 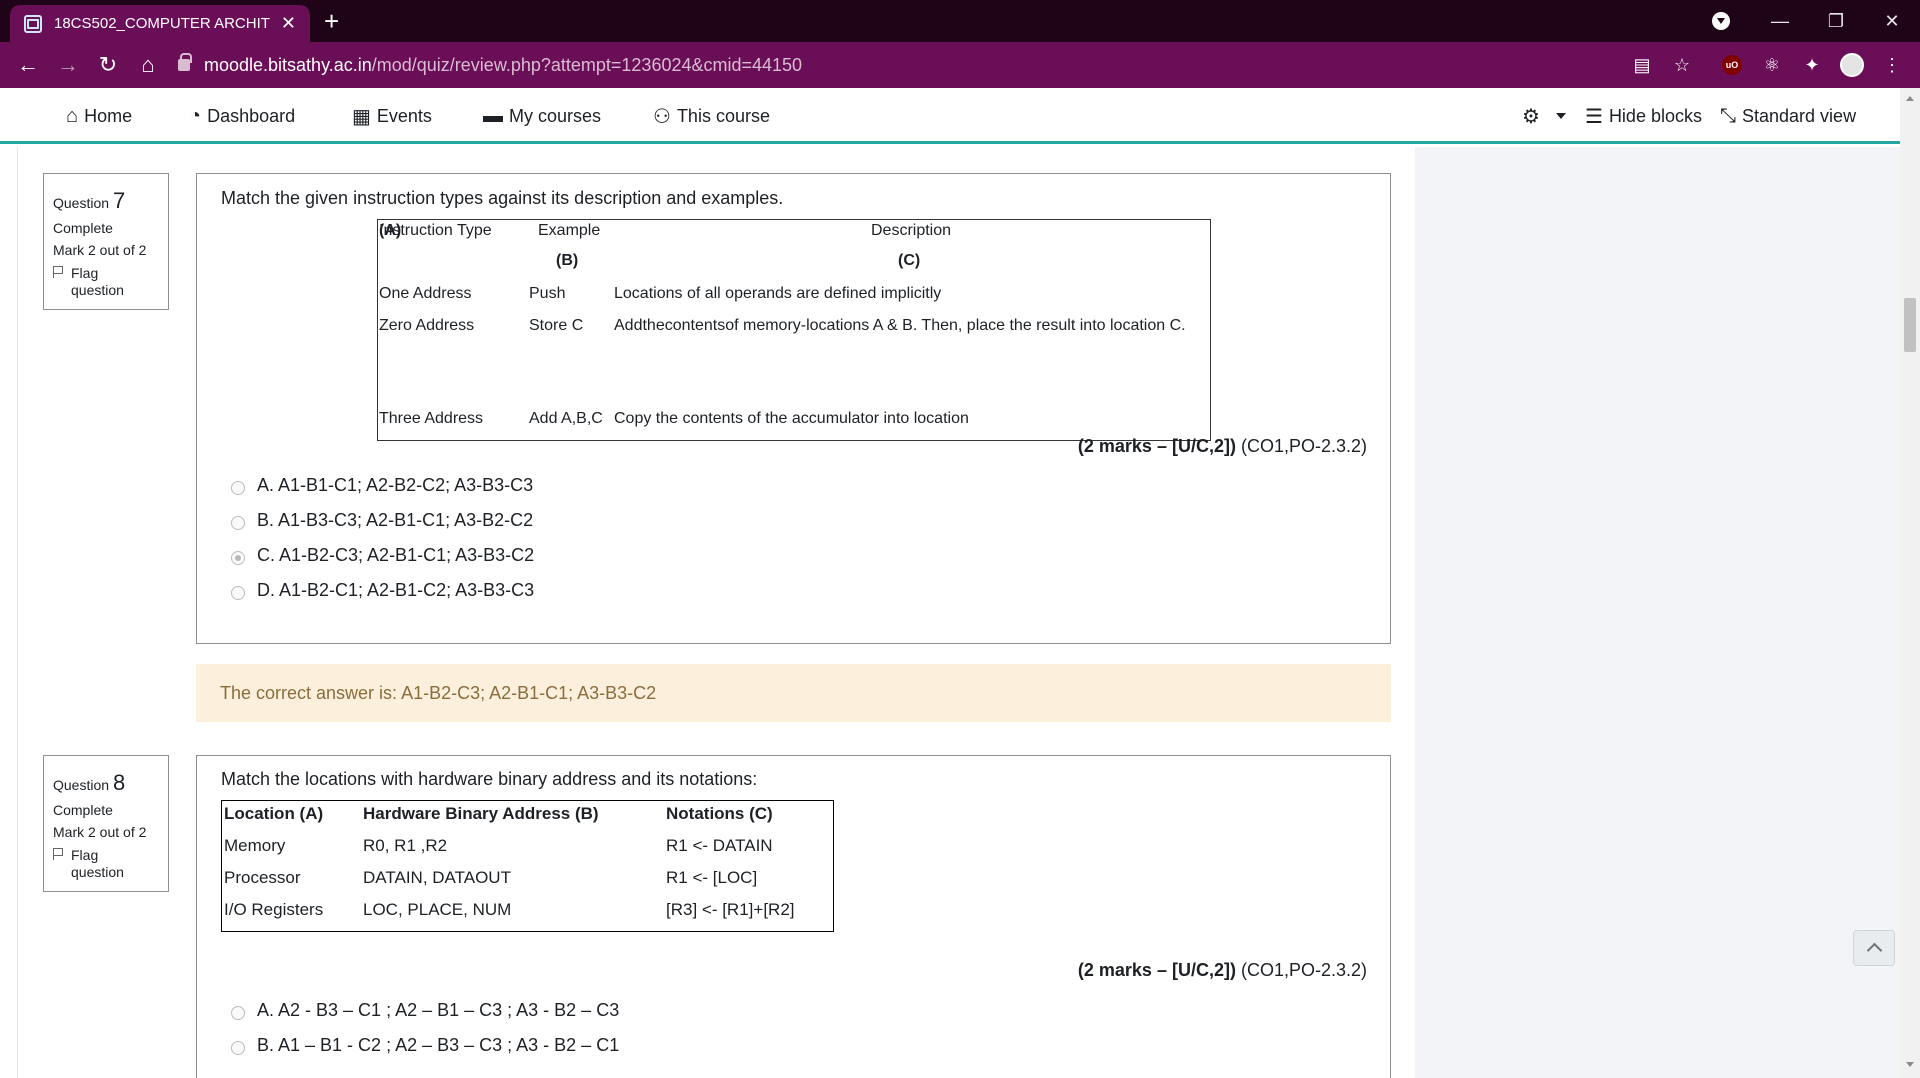 What do you see at coordinates (119, 782) in the screenshot?
I see `question-number-value: 8` at bounding box center [119, 782].